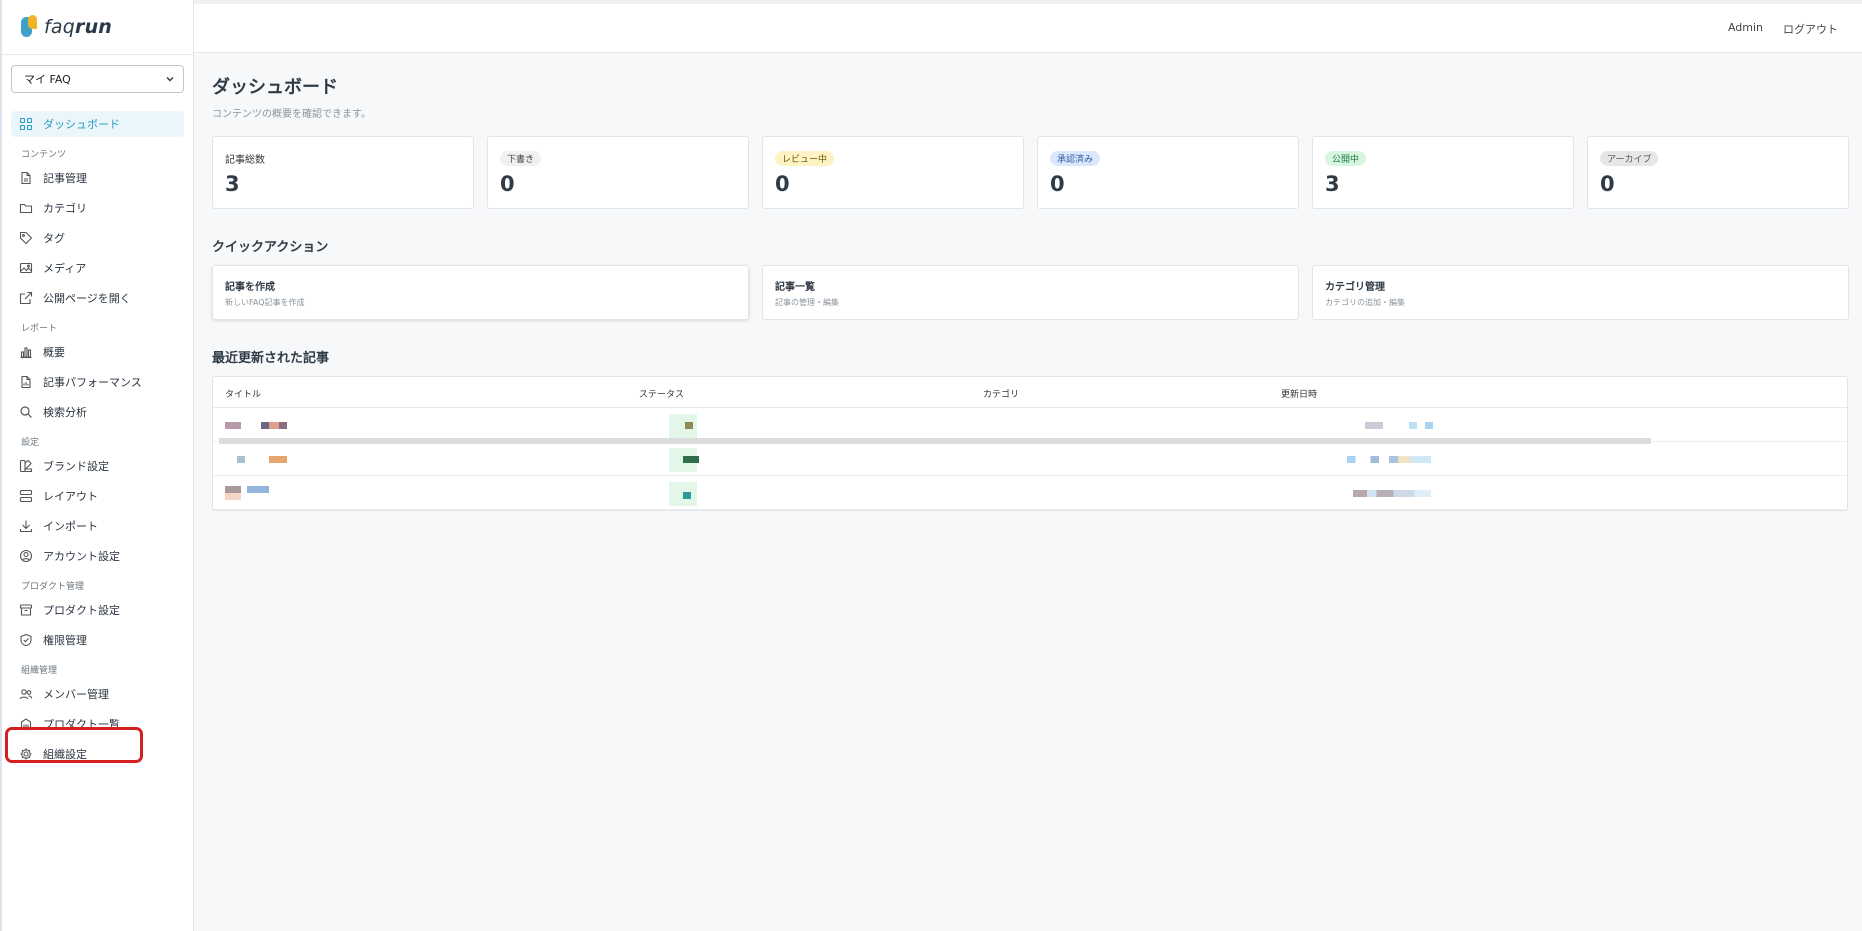 The width and height of the screenshot is (1862, 931). Describe the element at coordinates (26, 412) in the screenshot. I see `search-icon` at that location.